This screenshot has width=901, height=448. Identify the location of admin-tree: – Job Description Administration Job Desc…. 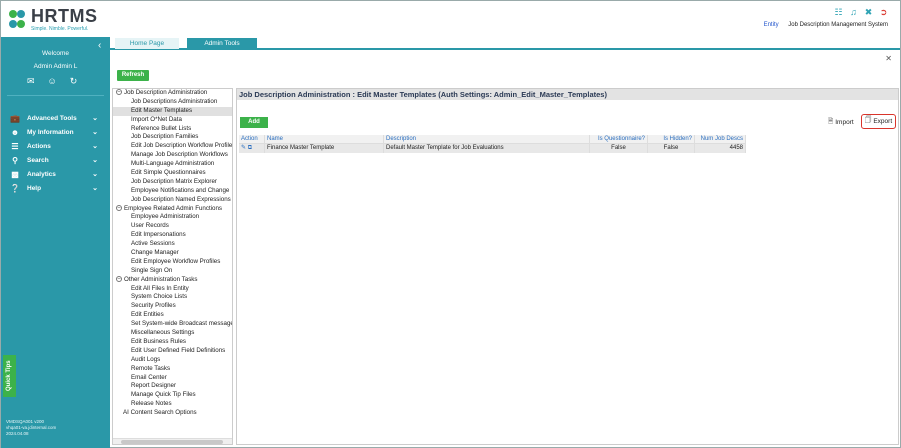
(172, 266).